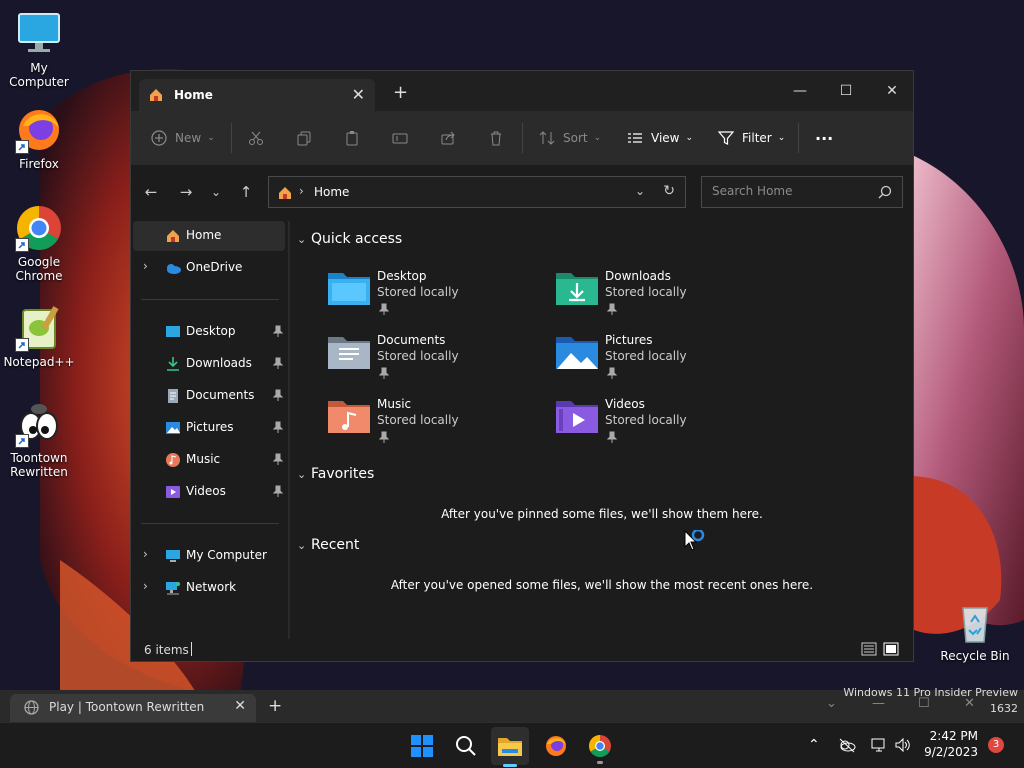 This screenshot has height=768, width=1024. I want to click on network-icon, so click(879, 746).